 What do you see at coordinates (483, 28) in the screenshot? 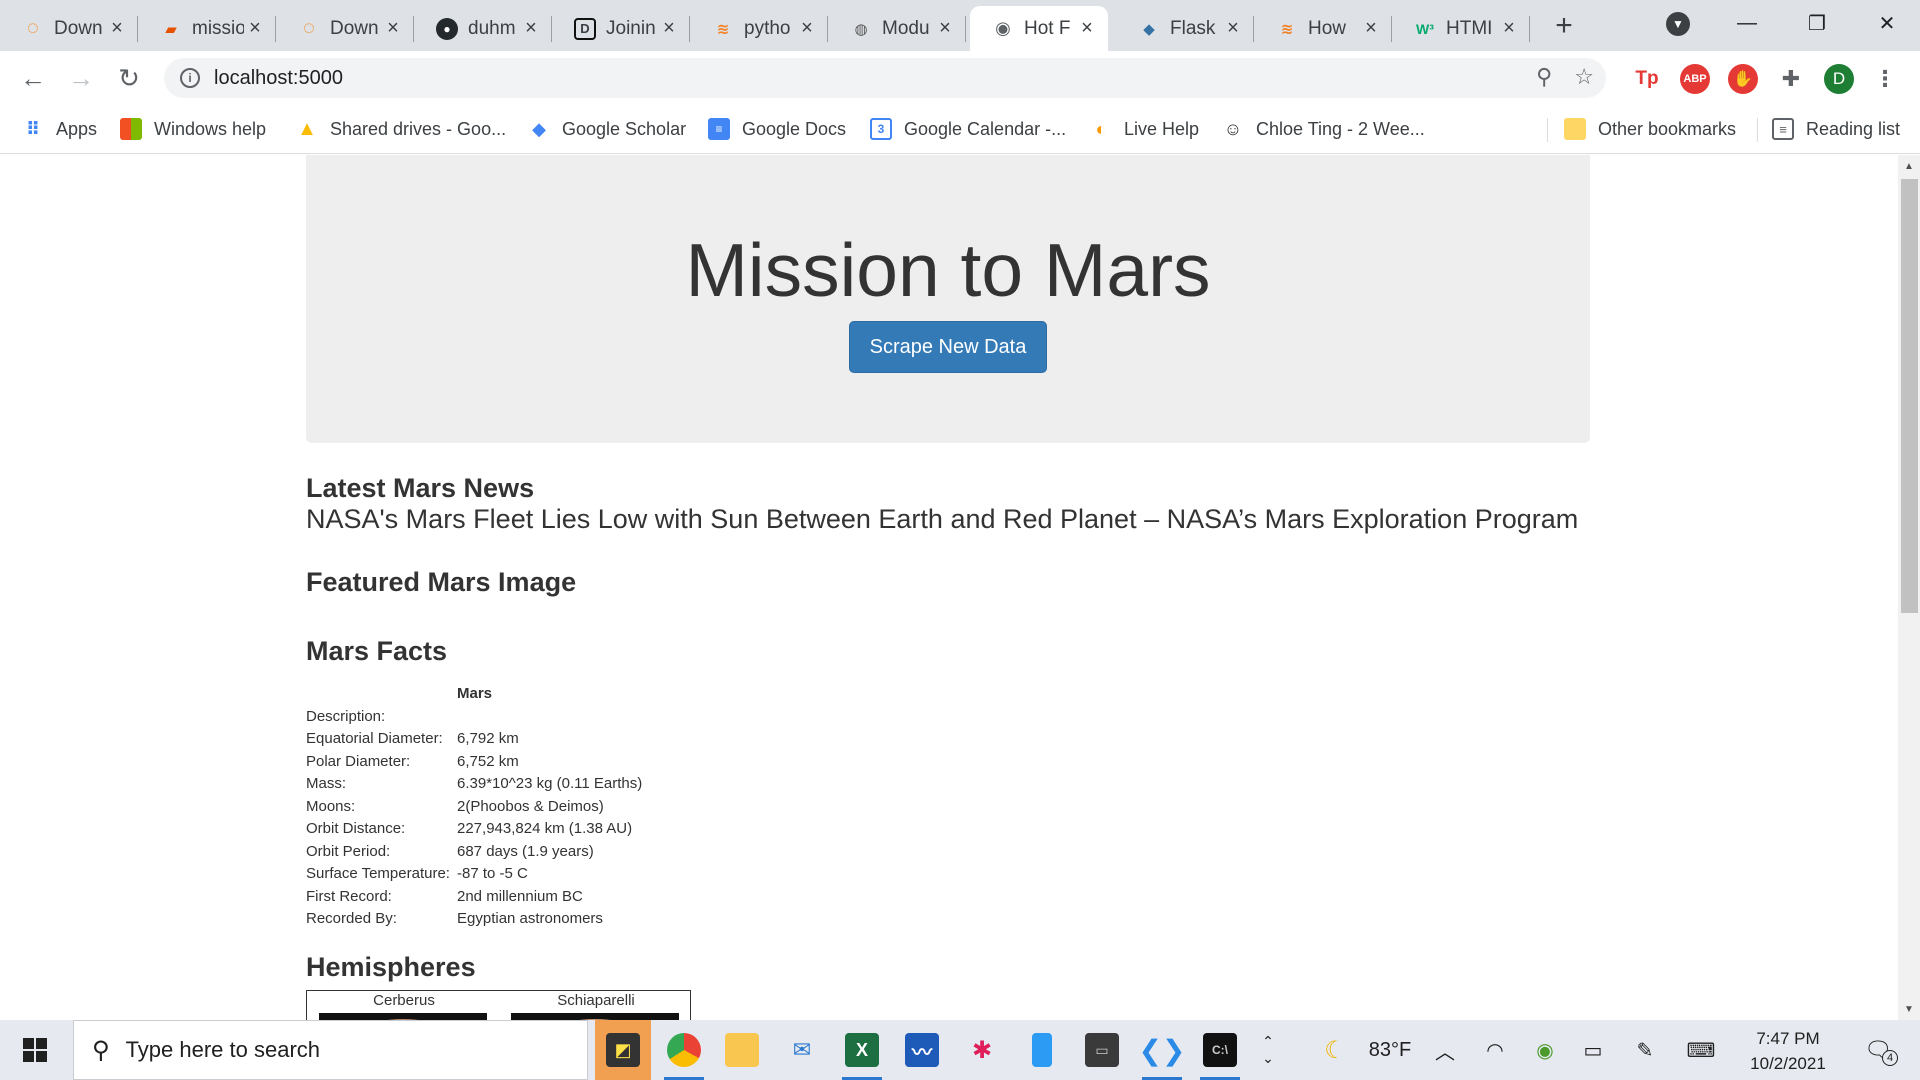
I see `browser-tab: ● duhm ×` at bounding box center [483, 28].